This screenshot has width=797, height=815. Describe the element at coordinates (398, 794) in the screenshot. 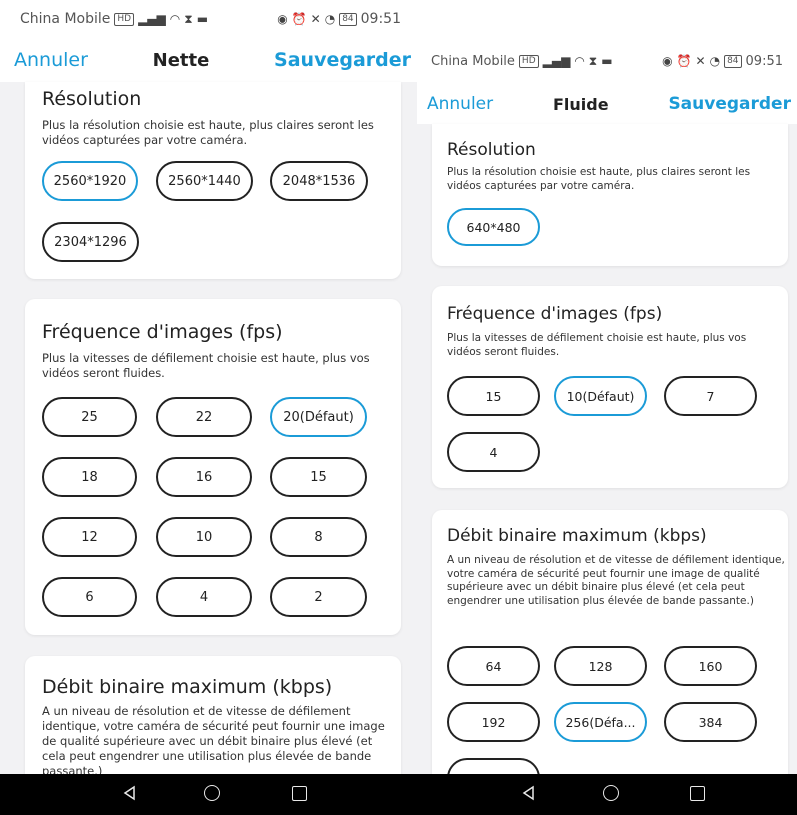

I see `system-nav-bar` at that location.